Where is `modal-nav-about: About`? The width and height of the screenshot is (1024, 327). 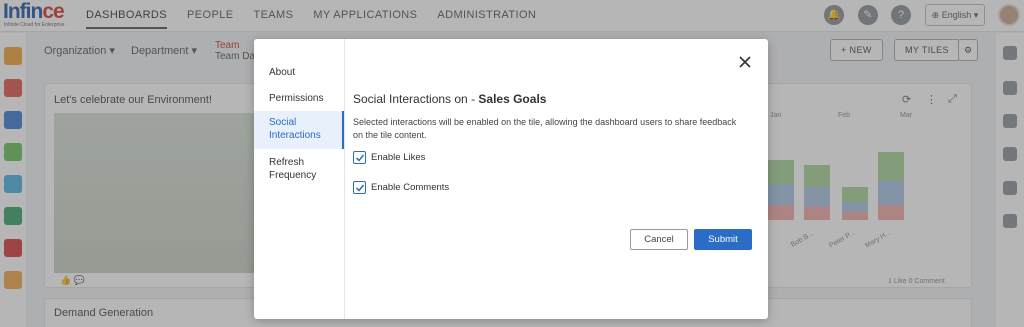
modal-nav-about: About is located at coordinates (299, 72).